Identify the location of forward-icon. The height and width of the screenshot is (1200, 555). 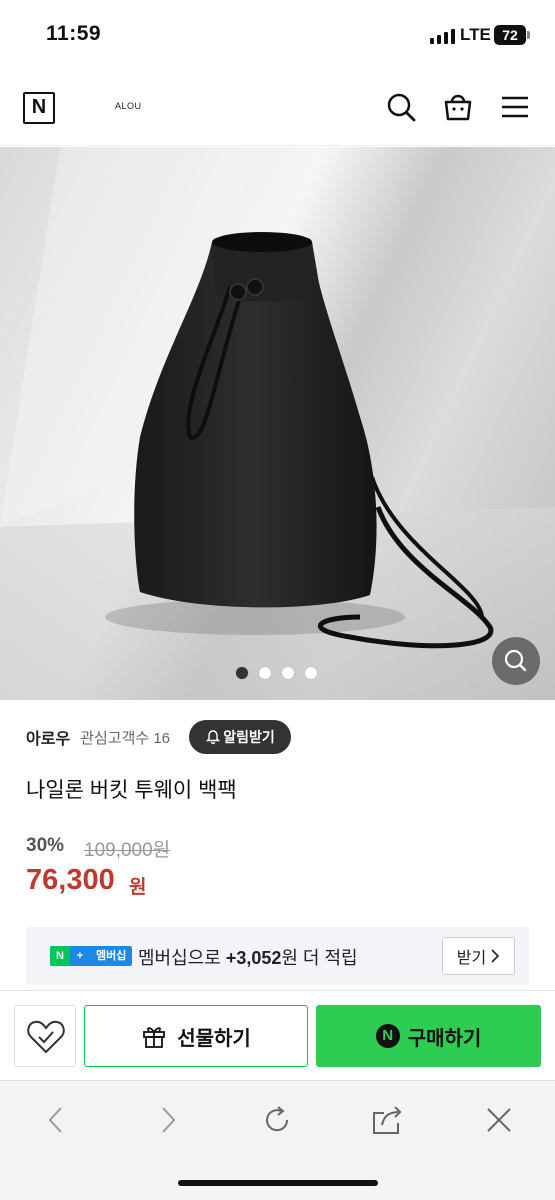
(167, 1120).